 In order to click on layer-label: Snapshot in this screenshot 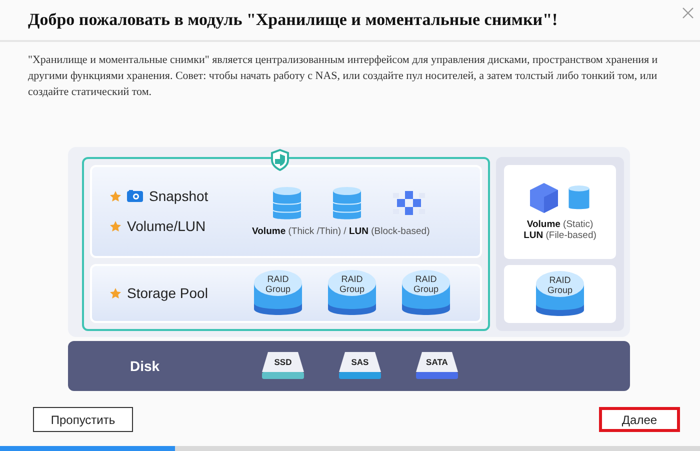, I will do `click(178, 196)`.